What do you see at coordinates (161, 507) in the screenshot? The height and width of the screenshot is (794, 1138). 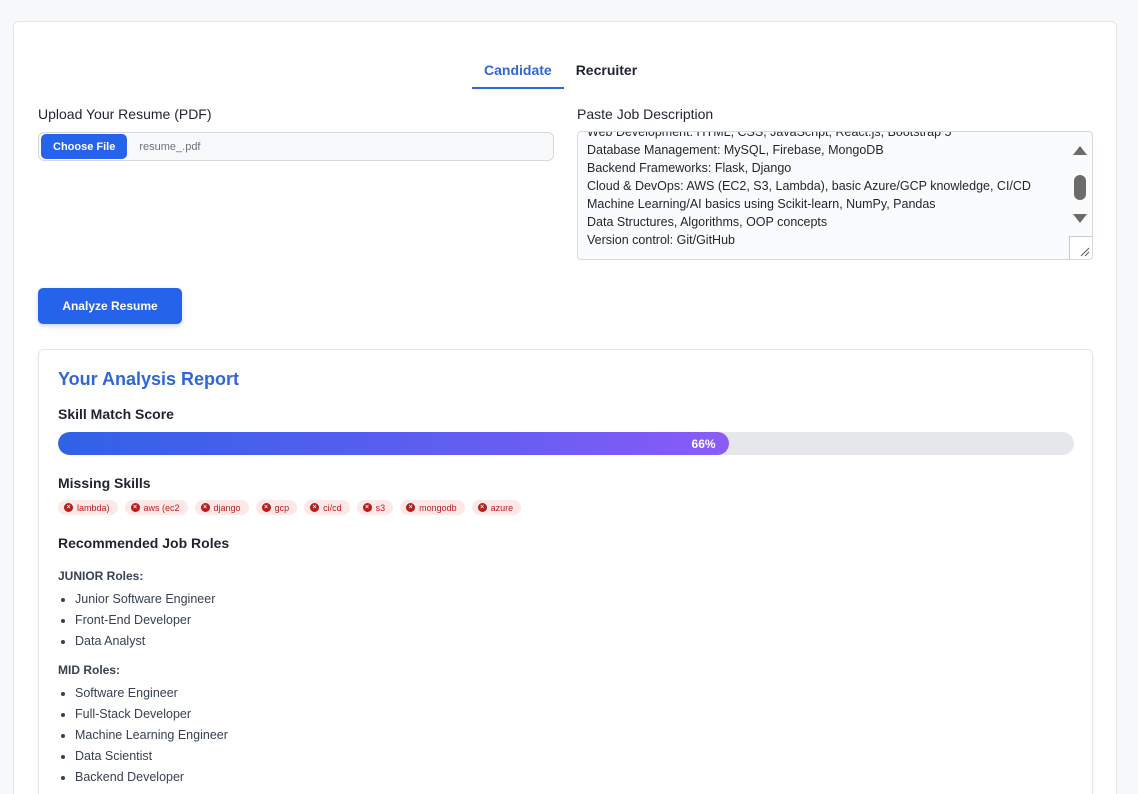 I see `chip-label: aws (ec2` at bounding box center [161, 507].